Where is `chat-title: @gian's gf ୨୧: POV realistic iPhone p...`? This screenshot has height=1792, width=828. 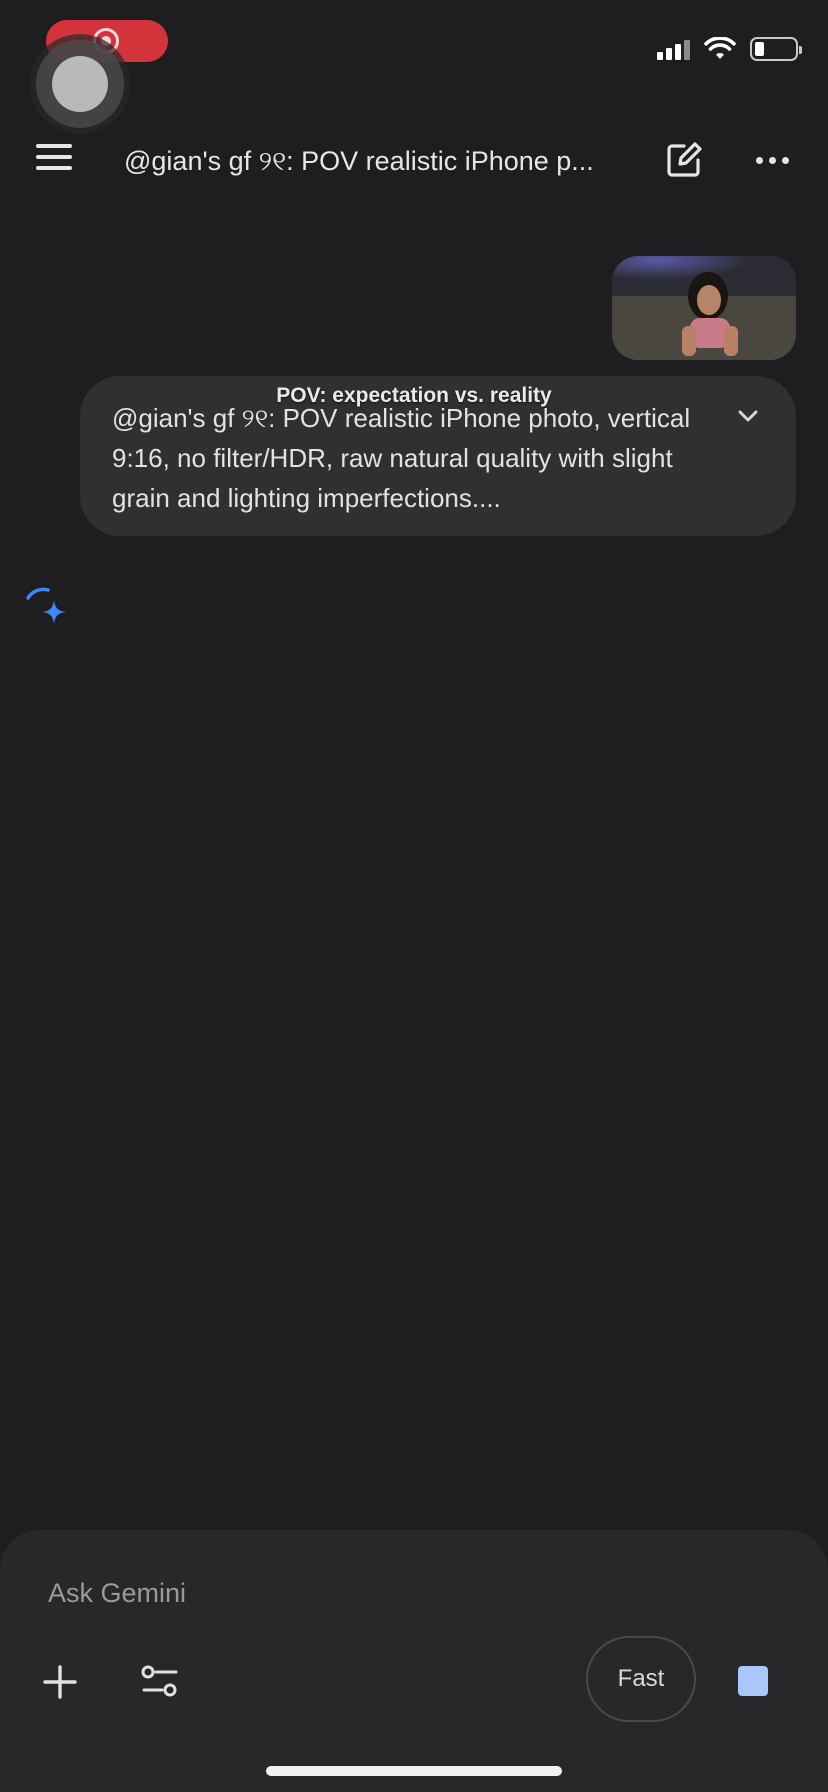 chat-title: @gian's gf ୨୧: POV realistic iPhone p... is located at coordinates (359, 161).